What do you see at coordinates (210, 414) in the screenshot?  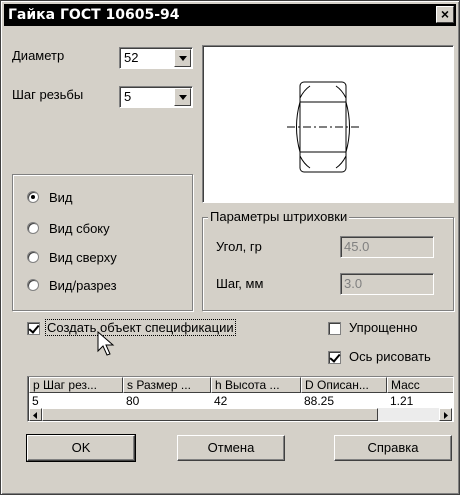 I see `scroll-thumb` at bounding box center [210, 414].